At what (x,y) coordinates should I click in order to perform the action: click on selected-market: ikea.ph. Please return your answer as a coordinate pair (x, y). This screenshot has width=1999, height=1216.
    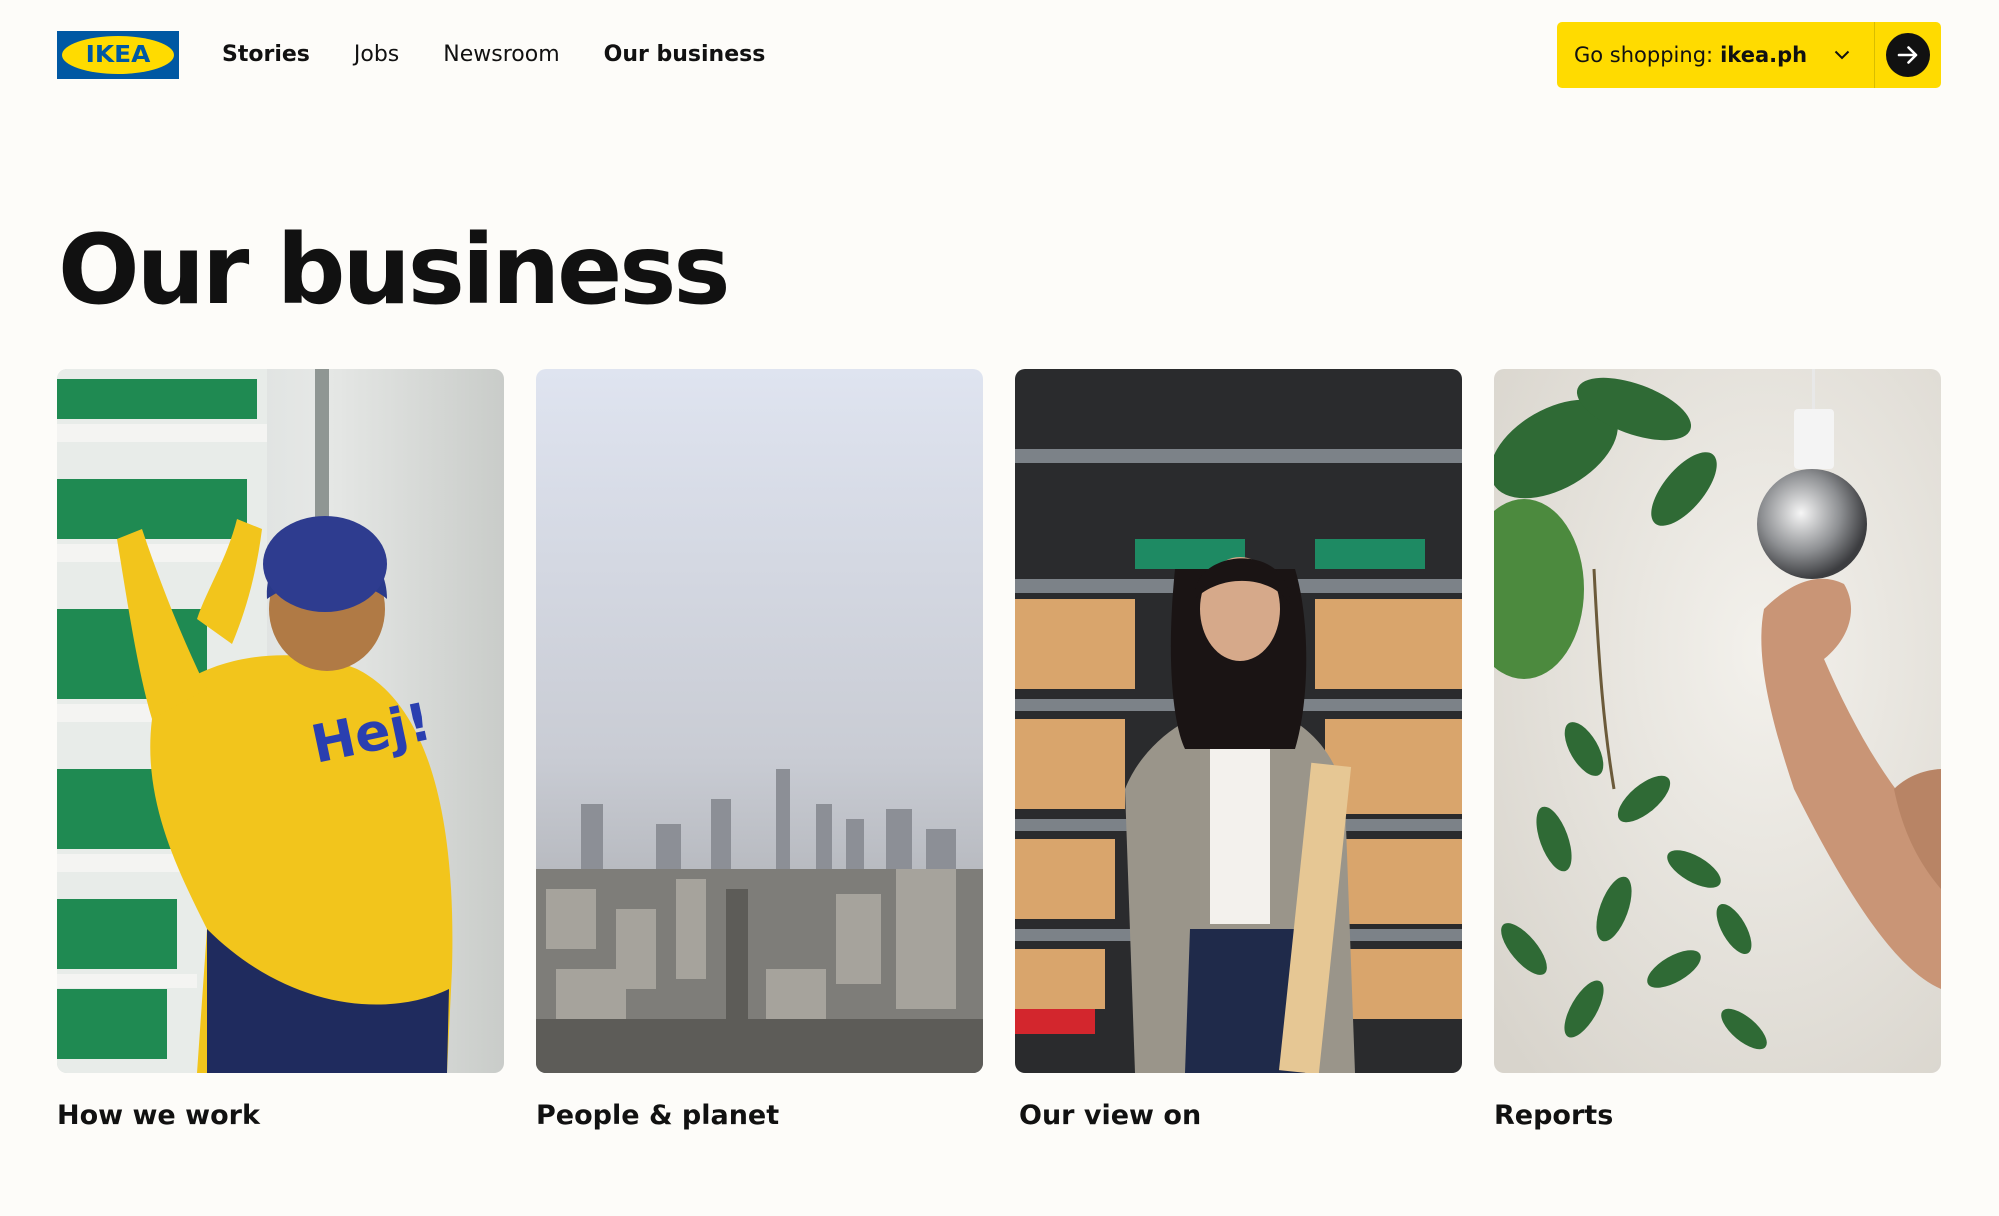
    Looking at the image, I should click on (1764, 55).